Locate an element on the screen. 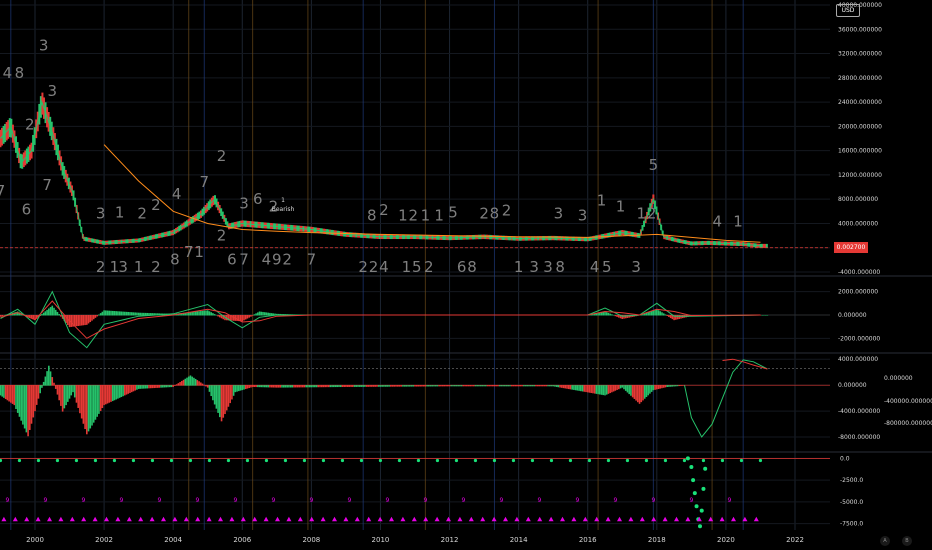 The height and width of the screenshot is (550, 932). wave-label: 3 is located at coordinates (101, 214).